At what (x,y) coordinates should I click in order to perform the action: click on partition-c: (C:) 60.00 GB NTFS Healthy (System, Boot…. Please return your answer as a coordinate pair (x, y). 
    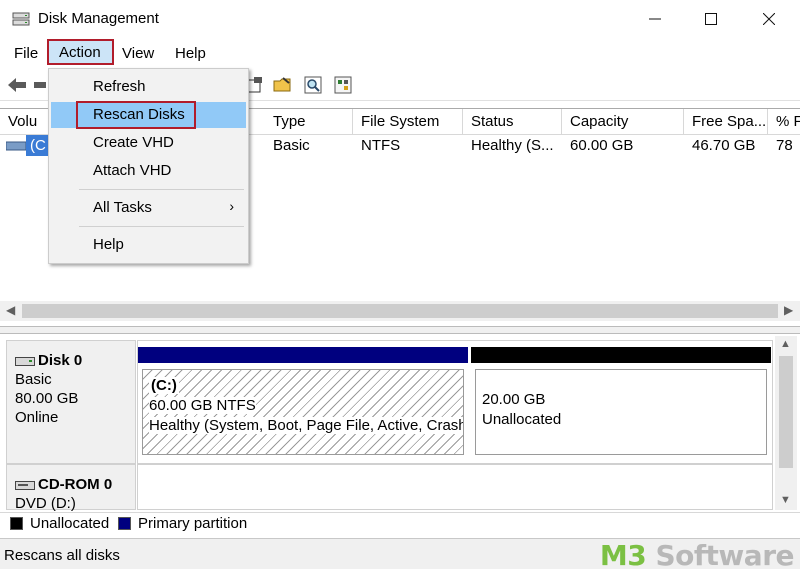
    Looking at the image, I should click on (303, 403).